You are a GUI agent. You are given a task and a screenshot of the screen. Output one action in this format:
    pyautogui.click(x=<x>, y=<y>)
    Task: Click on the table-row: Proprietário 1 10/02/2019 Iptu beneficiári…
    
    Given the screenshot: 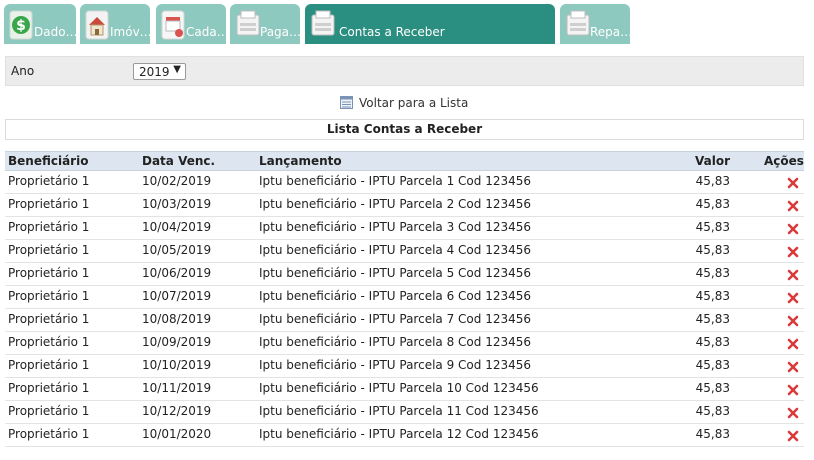 What is the action you would take?
    pyautogui.click(x=404, y=182)
    